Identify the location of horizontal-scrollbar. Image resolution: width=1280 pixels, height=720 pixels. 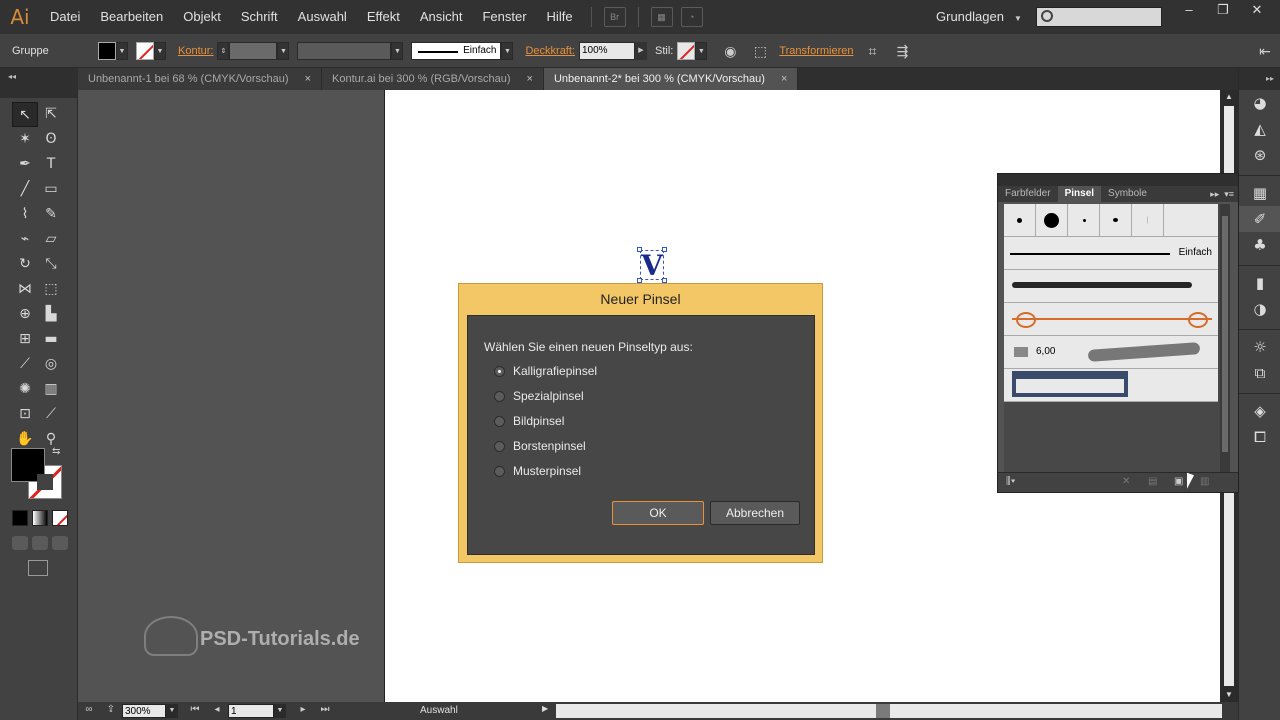
(889, 711).